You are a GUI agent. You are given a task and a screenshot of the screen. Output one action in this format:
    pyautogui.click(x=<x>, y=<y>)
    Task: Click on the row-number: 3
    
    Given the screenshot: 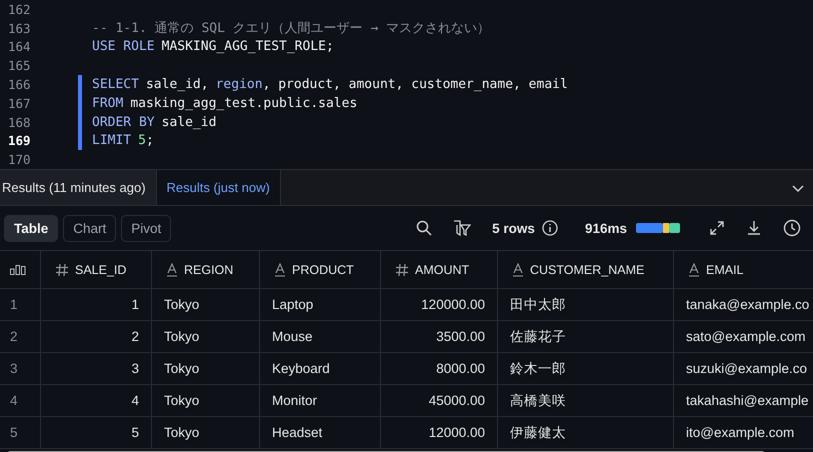 What is the action you would take?
    pyautogui.click(x=14, y=368)
    